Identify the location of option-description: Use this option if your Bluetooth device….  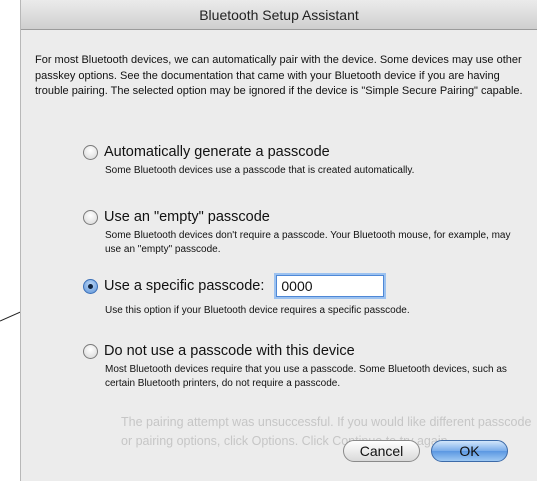
(257, 310).